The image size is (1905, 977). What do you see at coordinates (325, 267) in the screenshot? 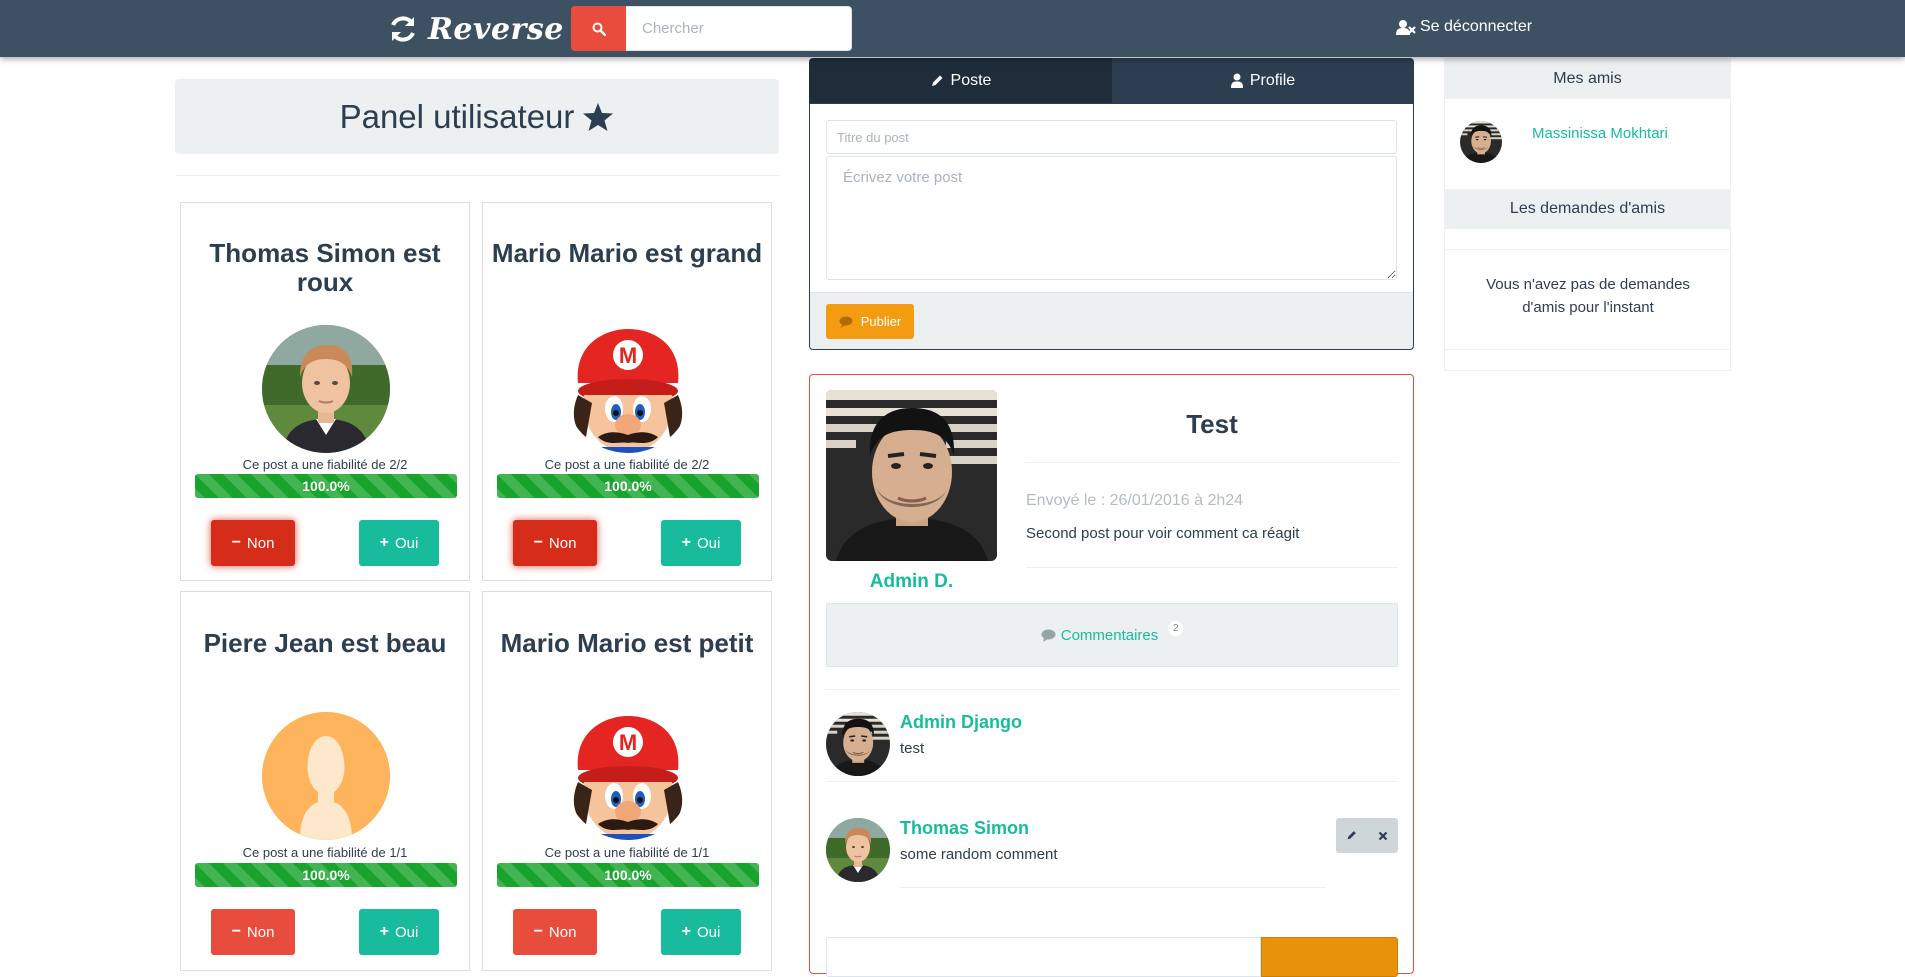
I see `card-title: Thomas Simon est roux` at bounding box center [325, 267].